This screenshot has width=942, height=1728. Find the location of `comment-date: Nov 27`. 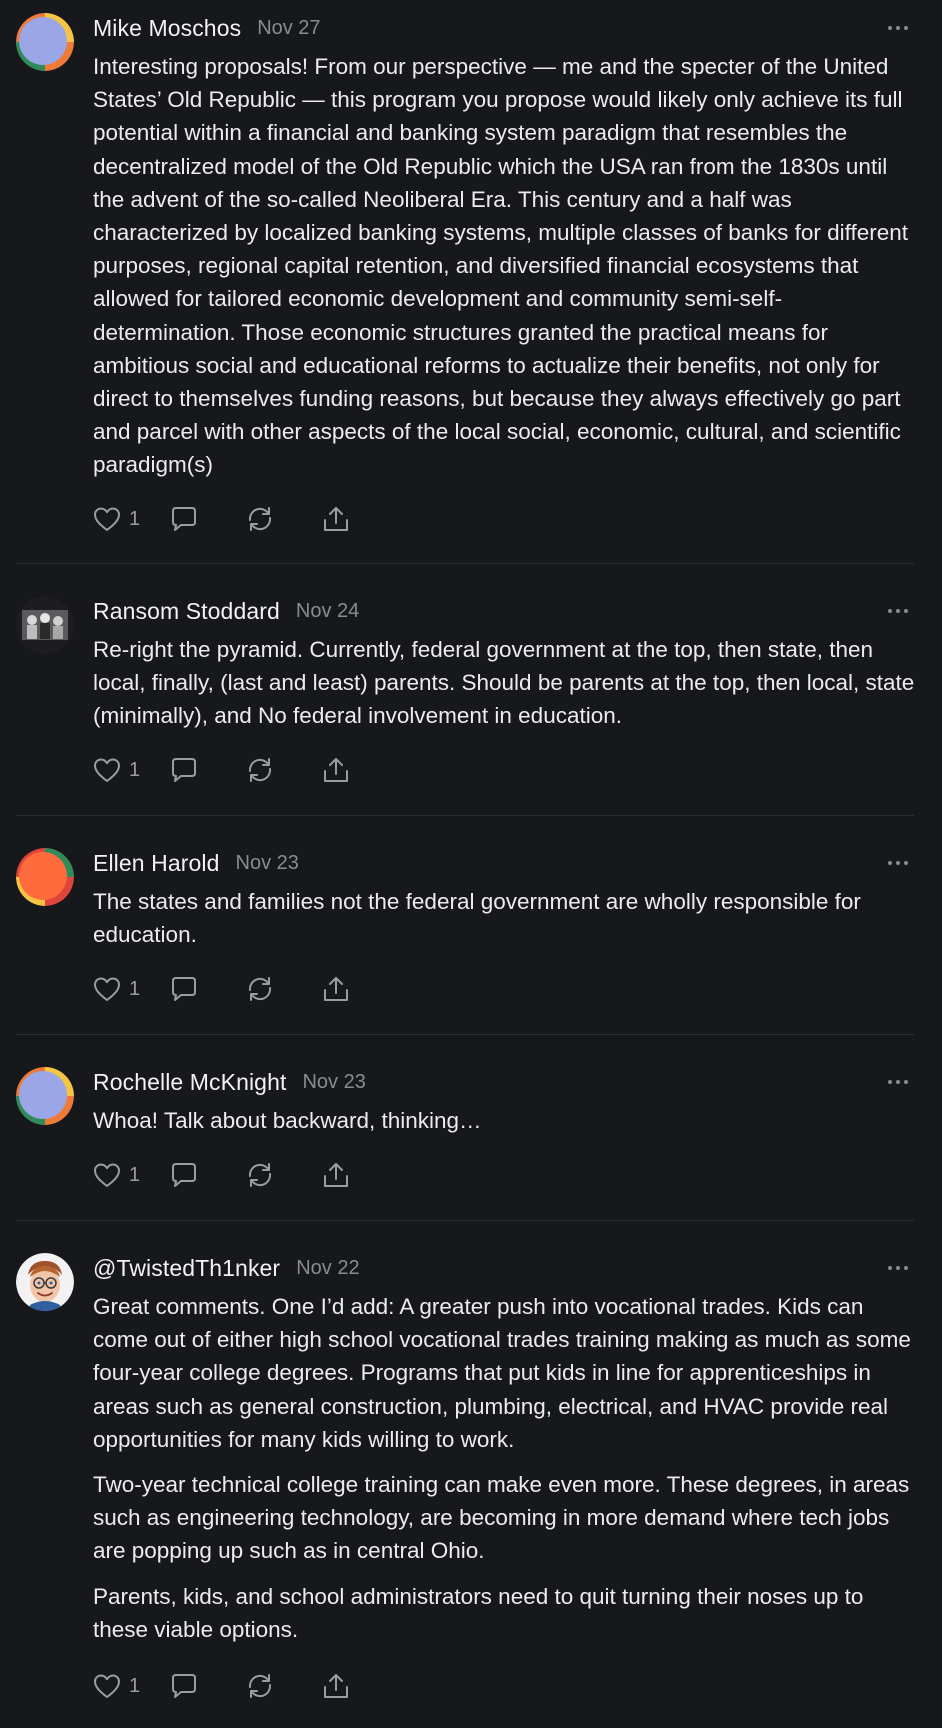

comment-date: Nov 27 is located at coordinates (289, 27).